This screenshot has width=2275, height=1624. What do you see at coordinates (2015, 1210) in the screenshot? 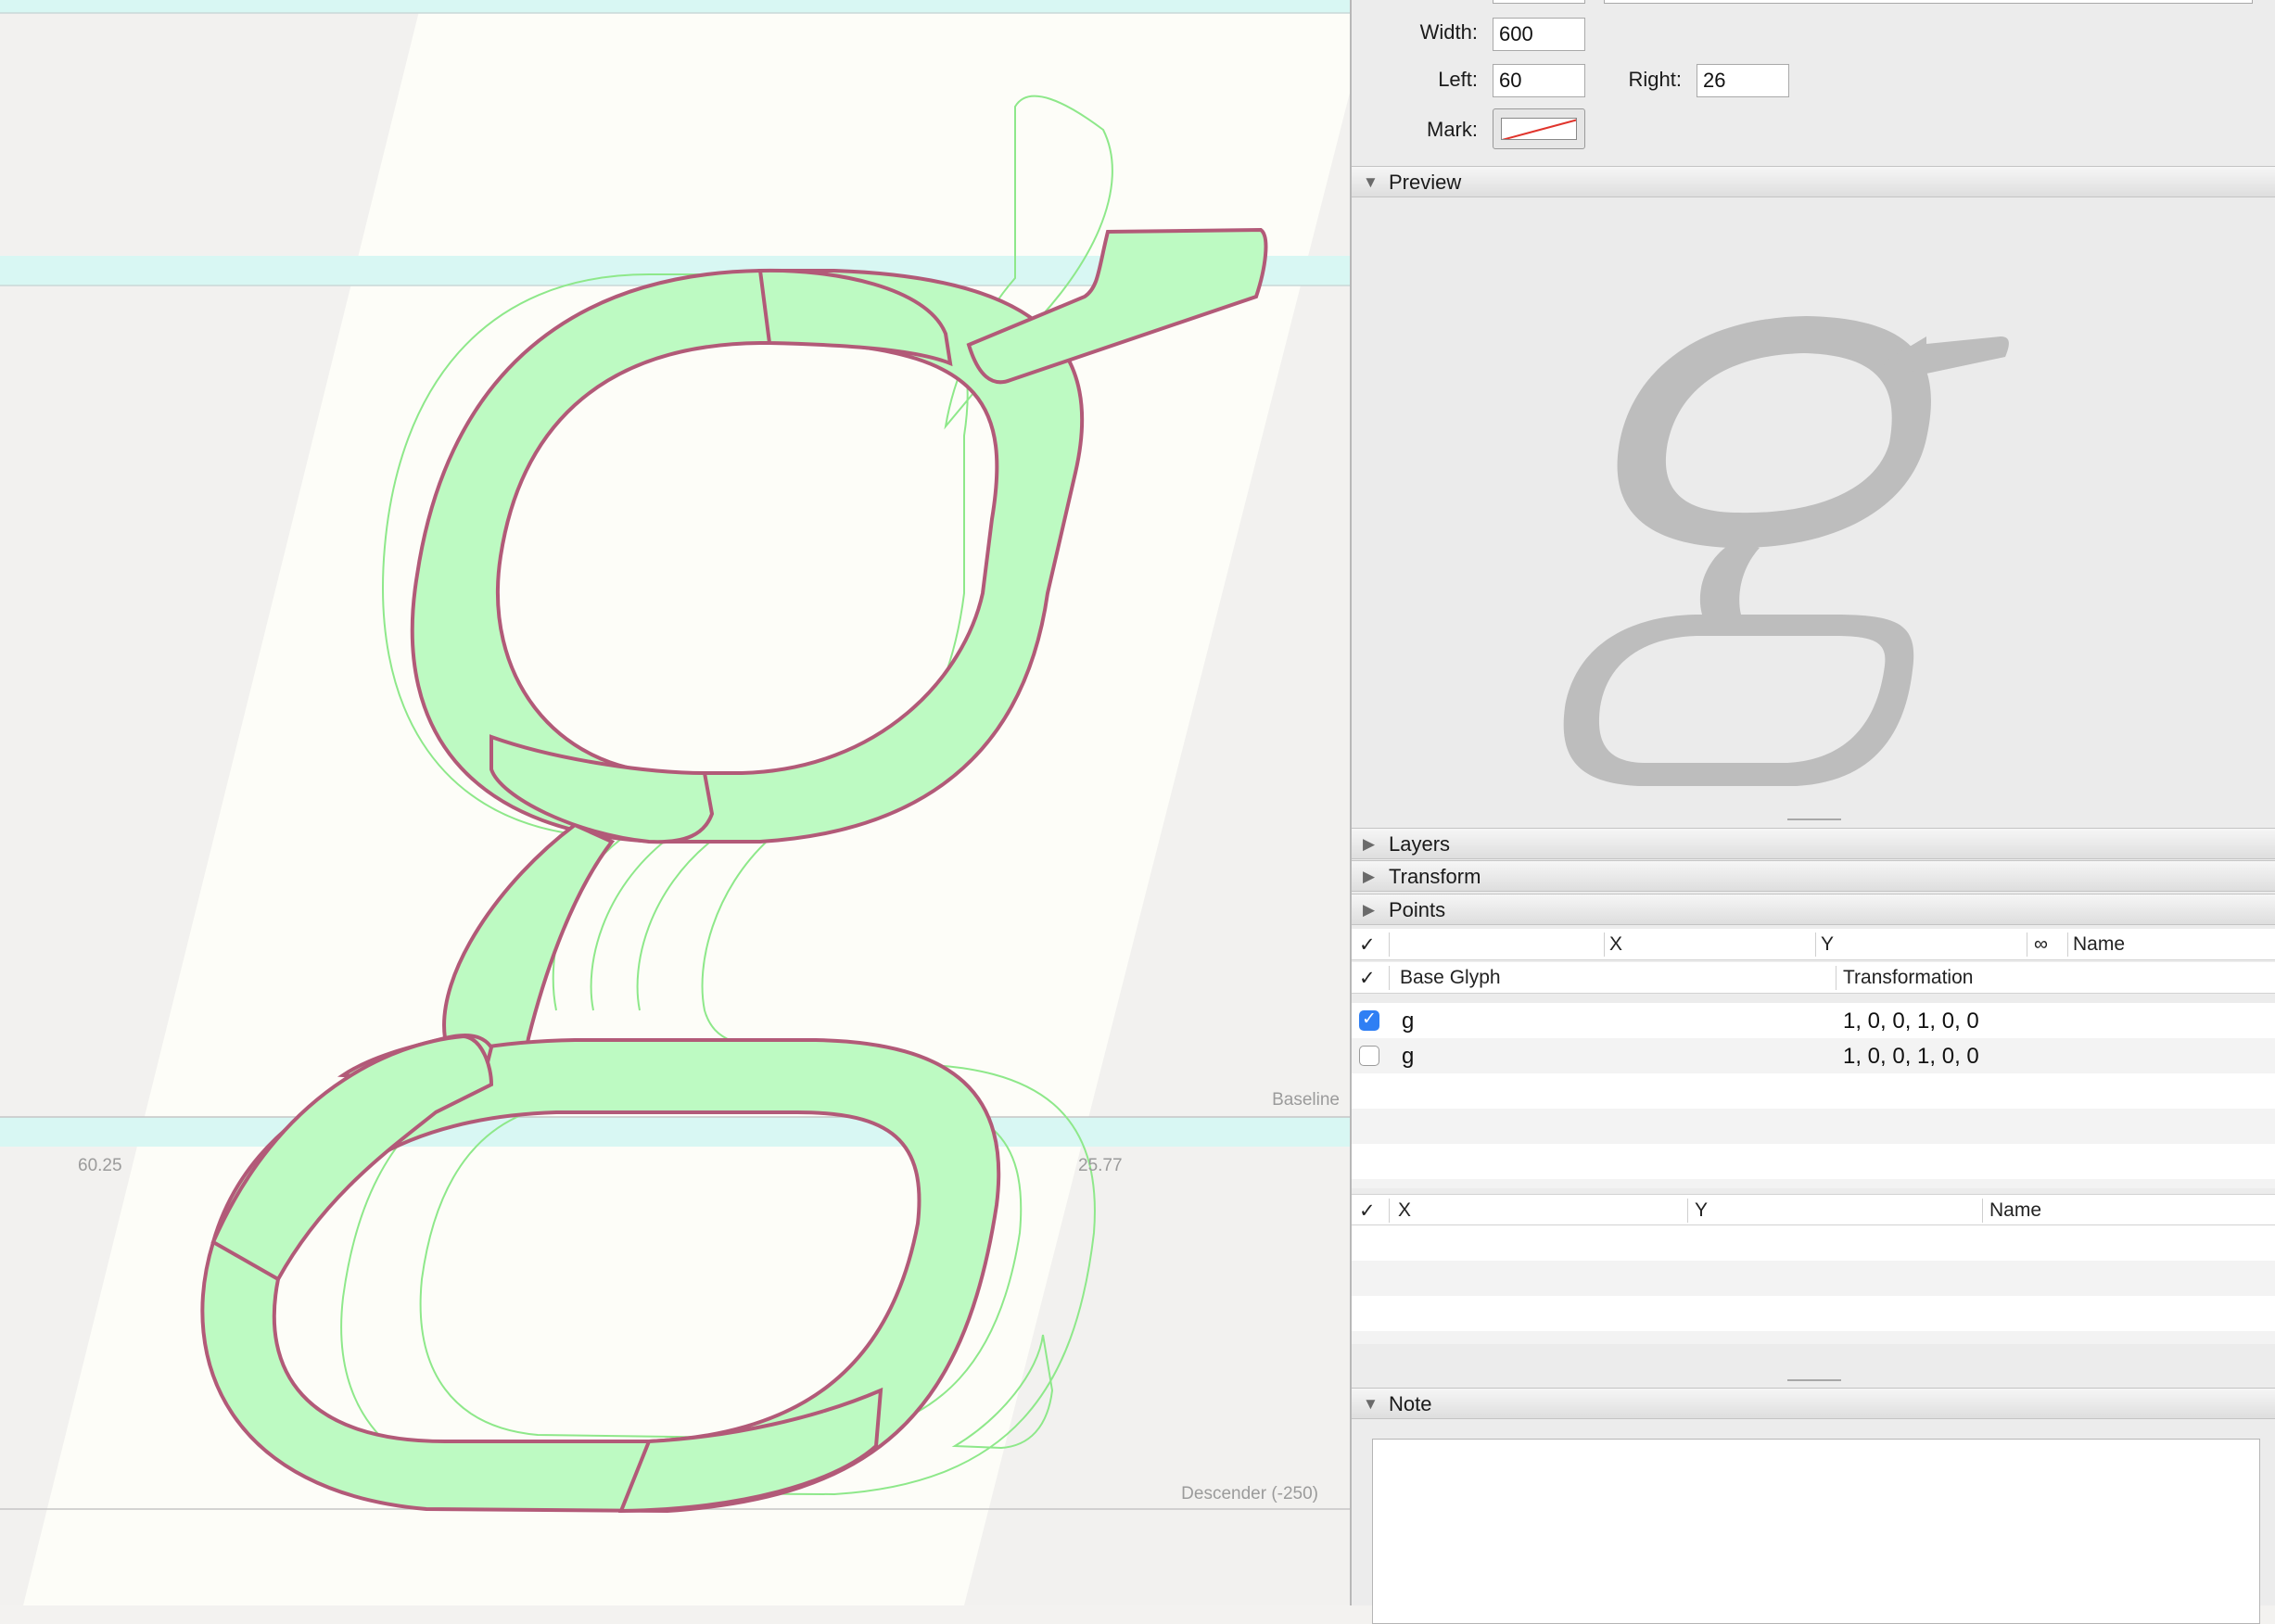
I see `anchors-name-column: Name` at bounding box center [2015, 1210].